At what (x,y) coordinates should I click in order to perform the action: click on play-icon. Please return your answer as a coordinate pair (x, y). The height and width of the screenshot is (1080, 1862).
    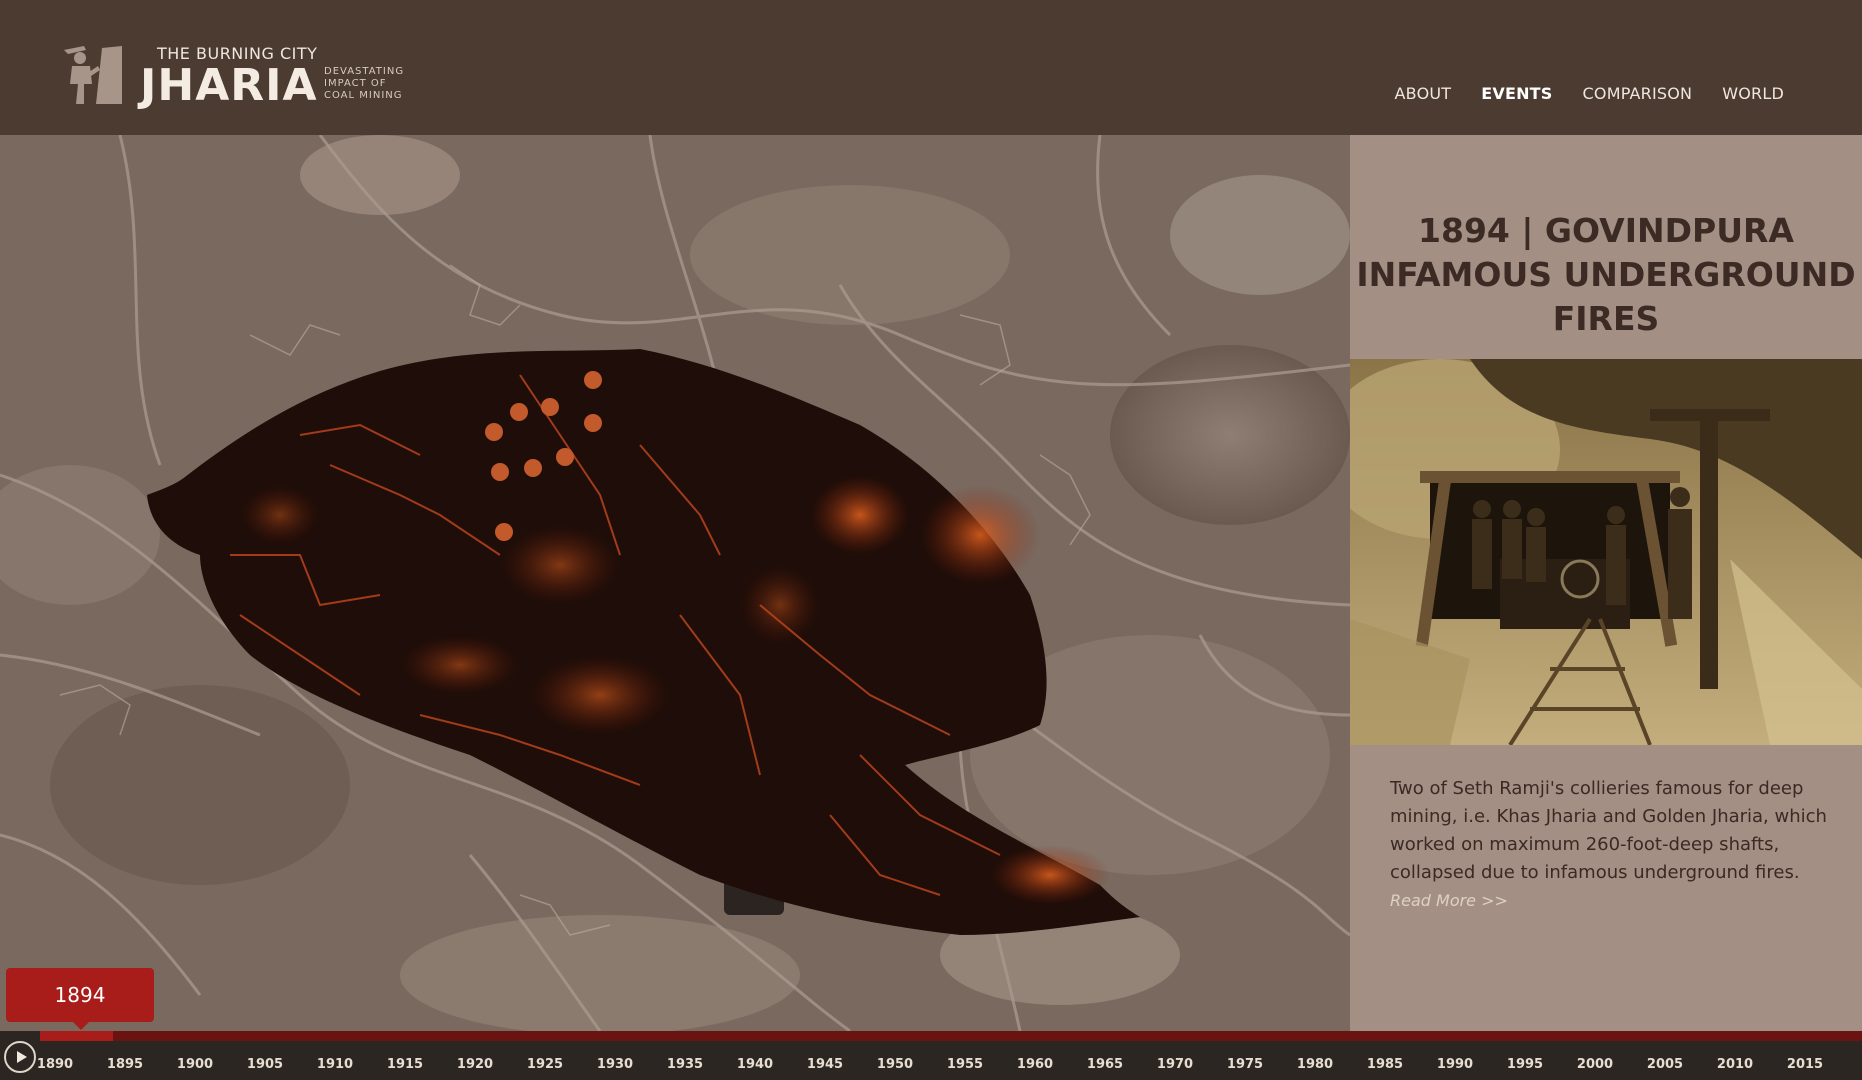
    Looking at the image, I should click on (22, 1057).